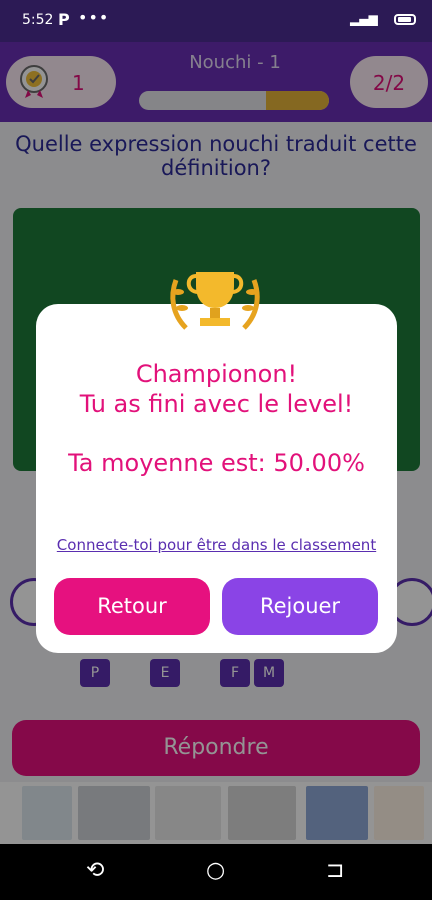 The height and width of the screenshot is (900, 432). What do you see at coordinates (95, 870) in the screenshot?
I see `recent-apps-icon: ⟲` at bounding box center [95, 870].